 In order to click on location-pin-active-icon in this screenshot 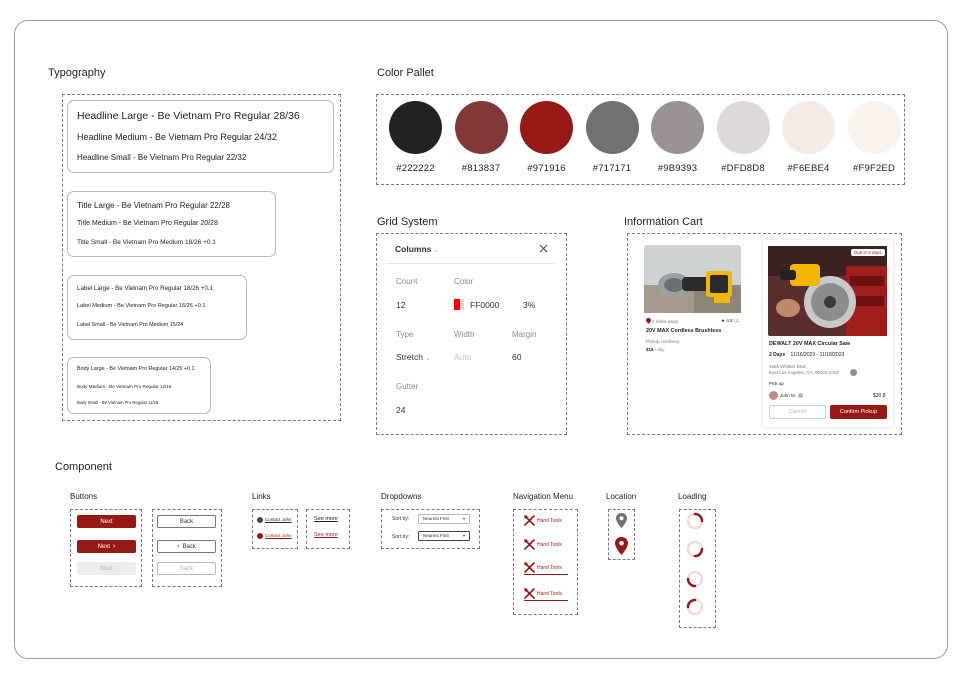, I will do `click(621, 546)`.